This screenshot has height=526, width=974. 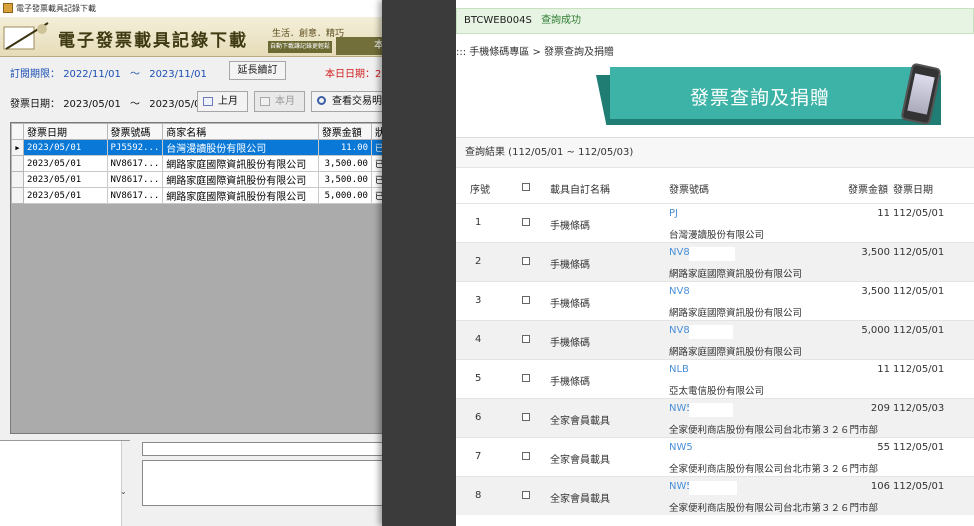 I want to click on app-icon, so click(x=8, y=8).